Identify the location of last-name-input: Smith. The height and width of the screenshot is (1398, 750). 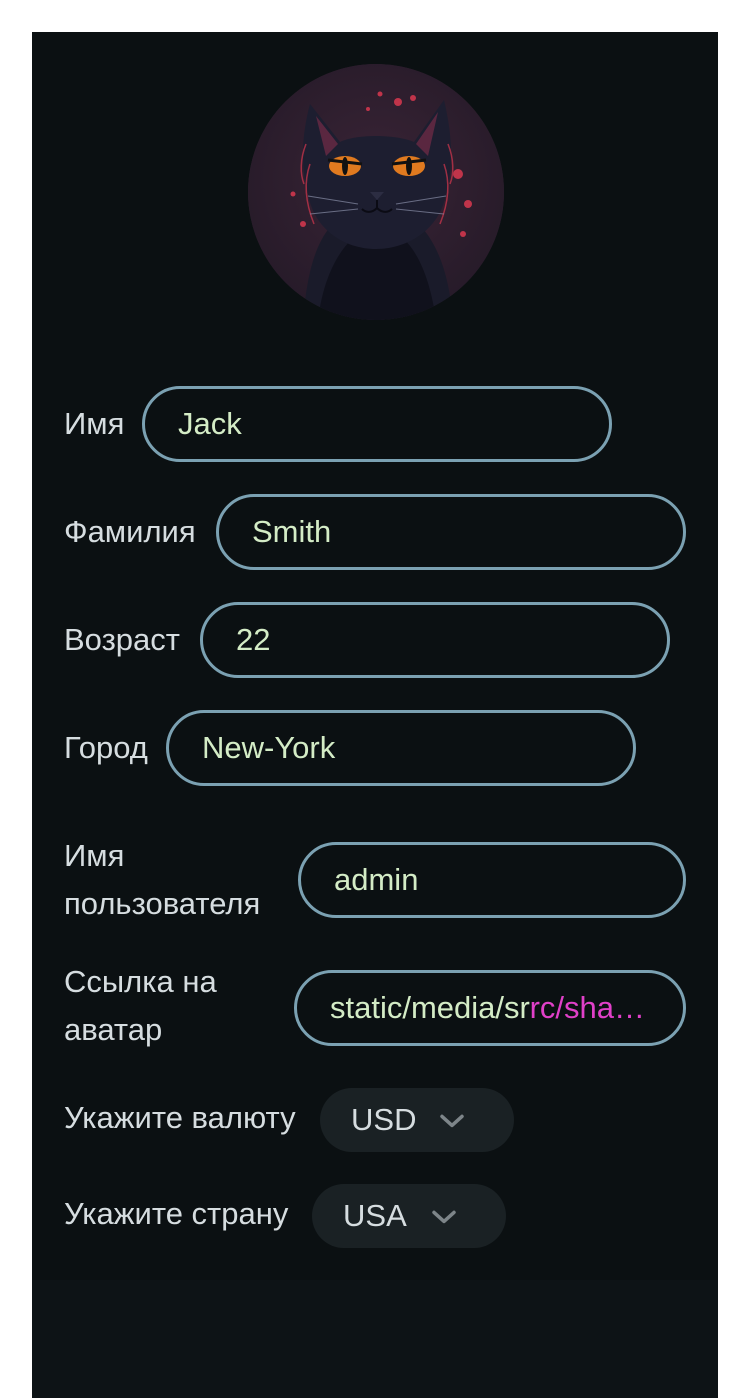
(451, 532).